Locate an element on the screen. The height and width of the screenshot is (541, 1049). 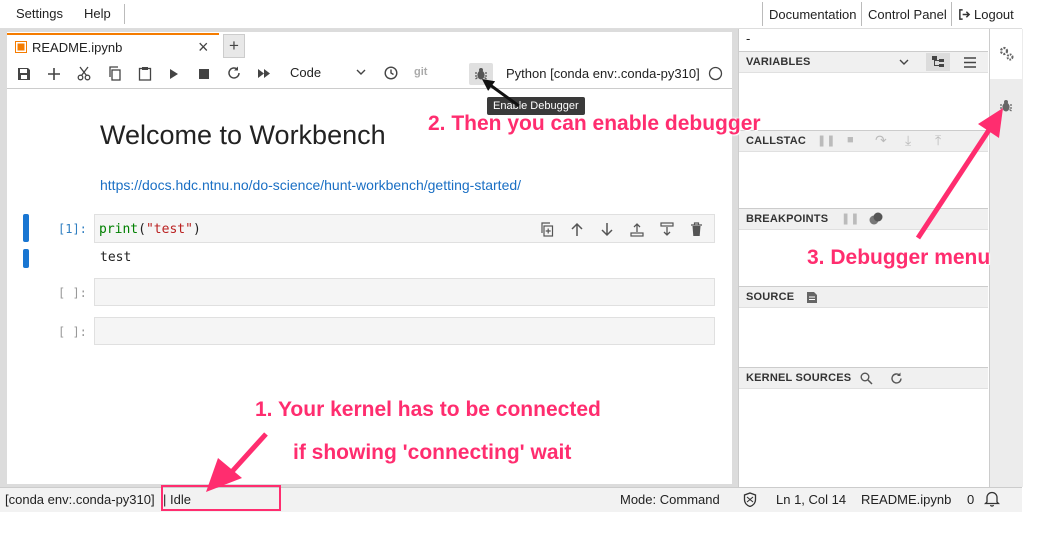
stop-icon is located at coordinates (204, 74).